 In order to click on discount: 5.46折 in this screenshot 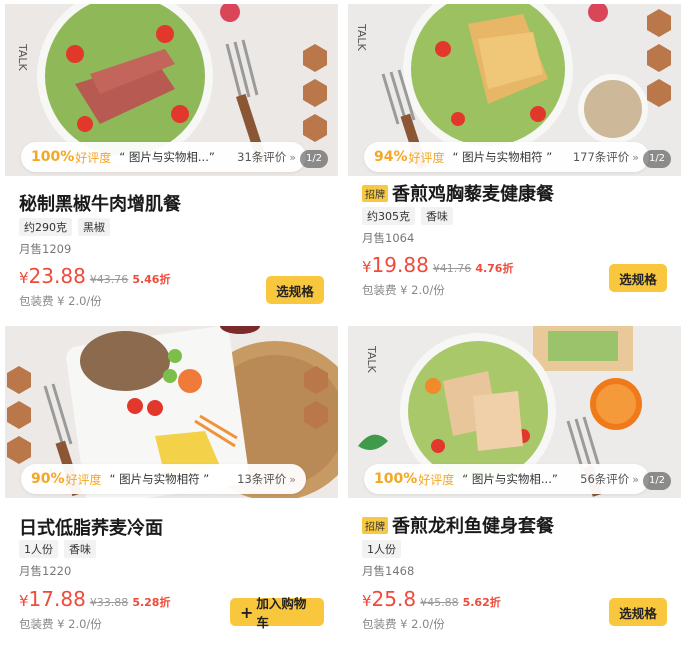, I will do `click(151, 279)`.